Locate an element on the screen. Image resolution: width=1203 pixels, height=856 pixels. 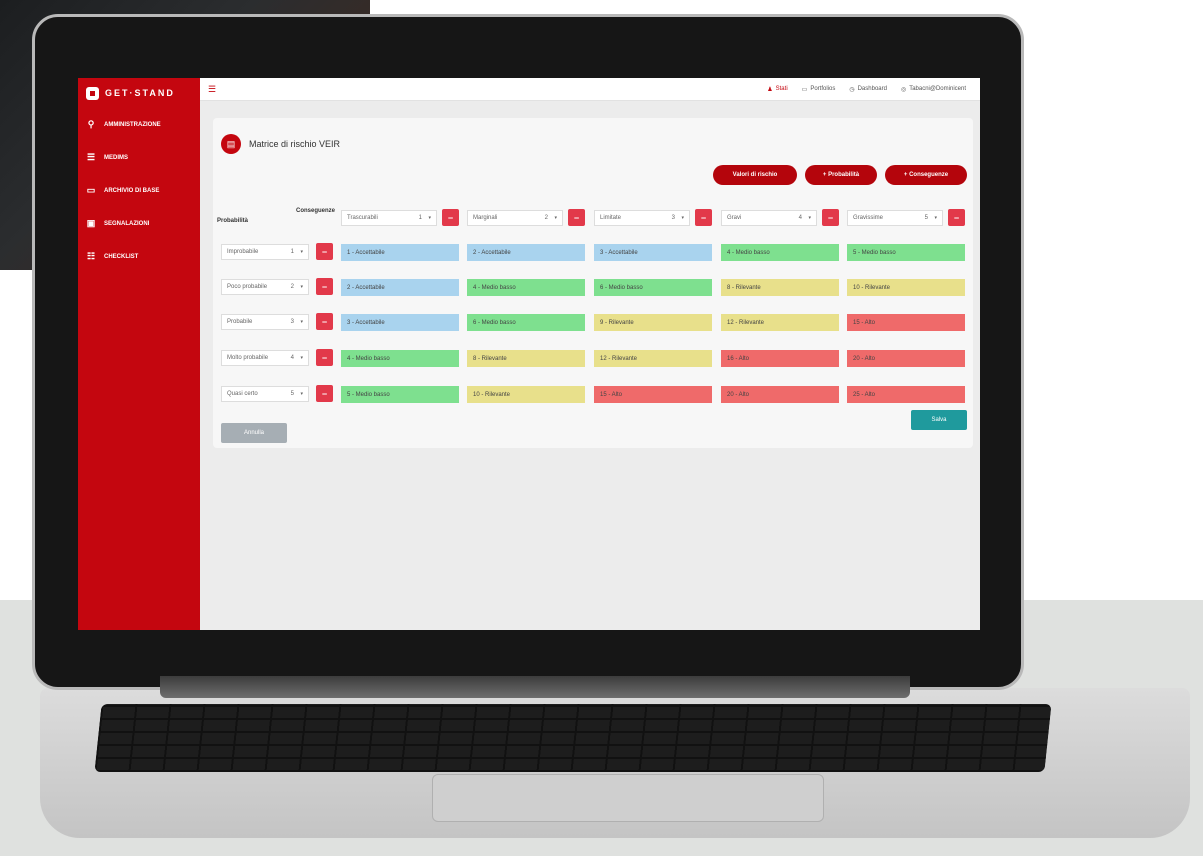
checklist-icon: ☷ is located at coordinates (91, 256).